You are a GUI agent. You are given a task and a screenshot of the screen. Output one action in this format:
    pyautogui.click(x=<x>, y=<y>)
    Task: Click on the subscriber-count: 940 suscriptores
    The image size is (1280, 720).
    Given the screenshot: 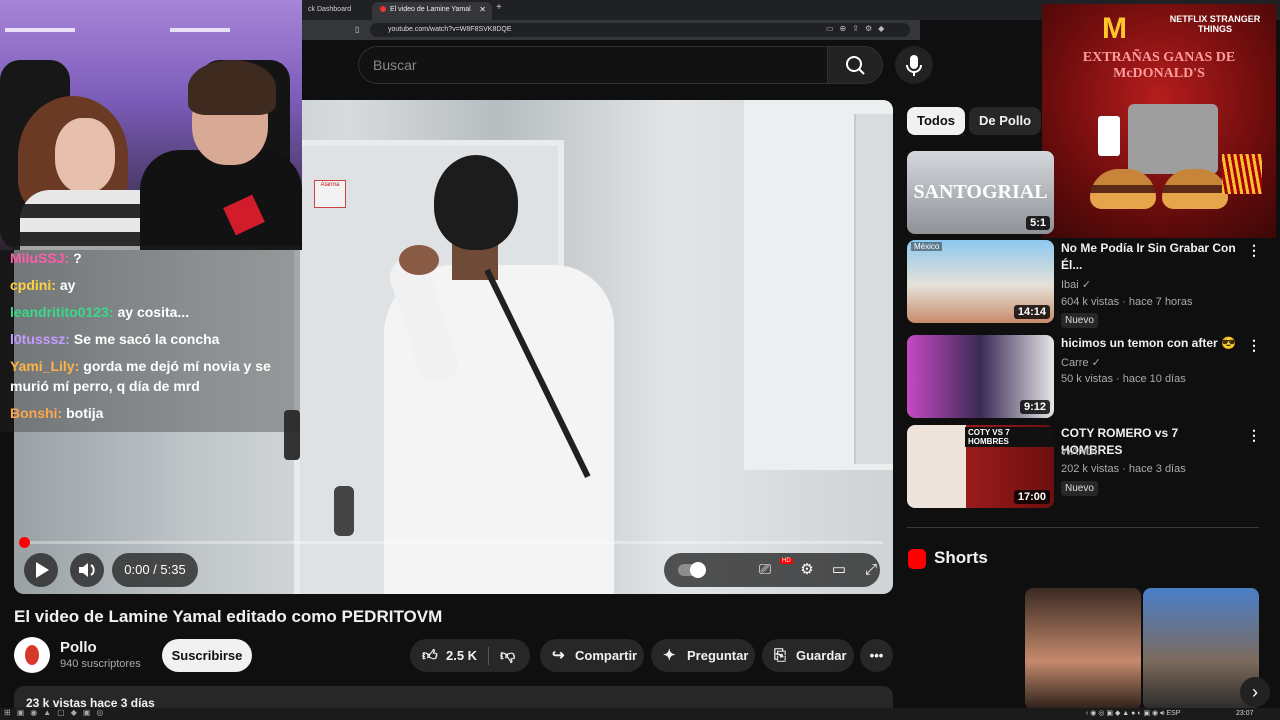 What is the action you would take?
    pyautogui.click(x=100, y=664)
    